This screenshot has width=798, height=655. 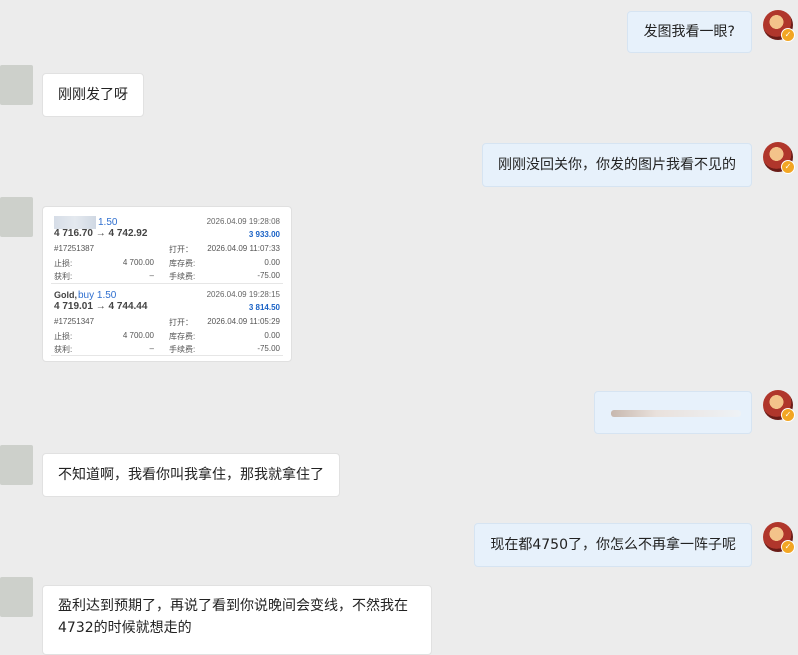 I want to click on message-bubble-left: 盈利达到预期了，再说了看到你说晚间会变线，不然我在4732的时候就想走的, so click(x=237, y=620).